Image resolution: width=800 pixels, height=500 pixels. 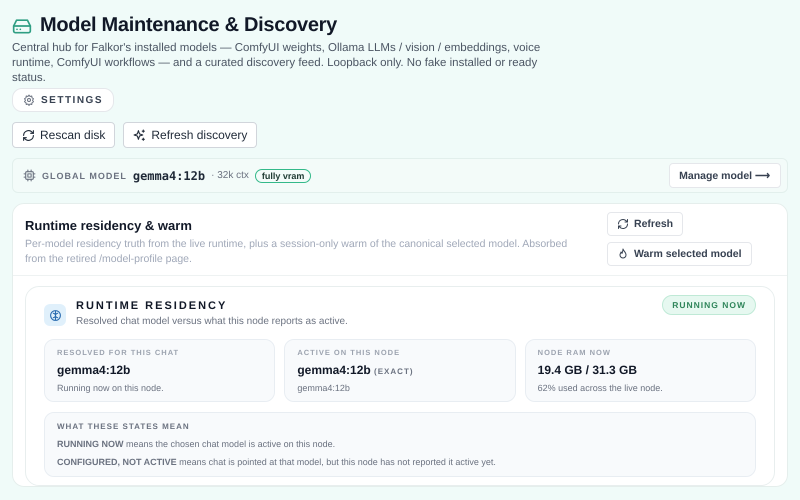 What do you see at coordinates (64, 135) in the screenshot?
I see `rescan-button: Rescan disk` at bounding box center [64, 135].